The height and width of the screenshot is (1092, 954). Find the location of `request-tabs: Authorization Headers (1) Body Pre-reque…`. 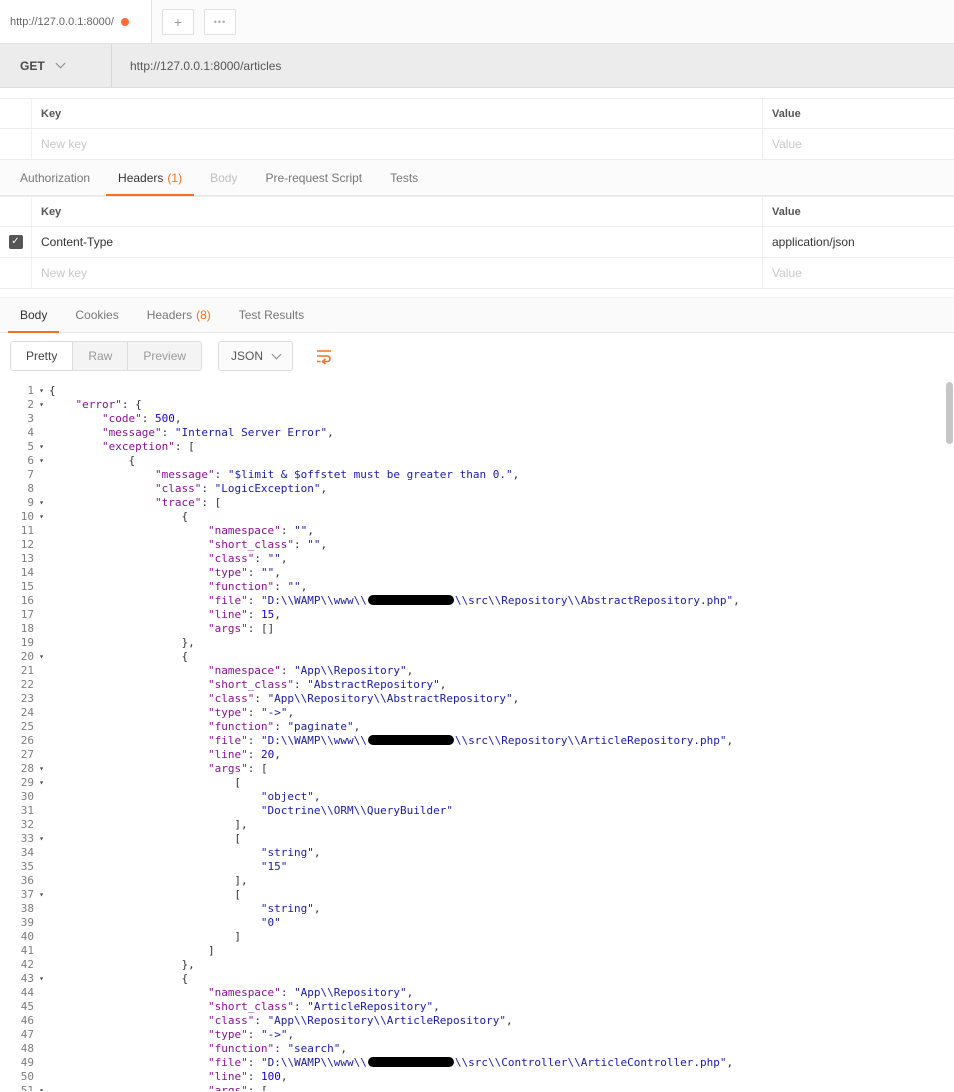

request-tabs: Authorization Headers (1) Body Pre-reque… is located at coordinates (477, 178).